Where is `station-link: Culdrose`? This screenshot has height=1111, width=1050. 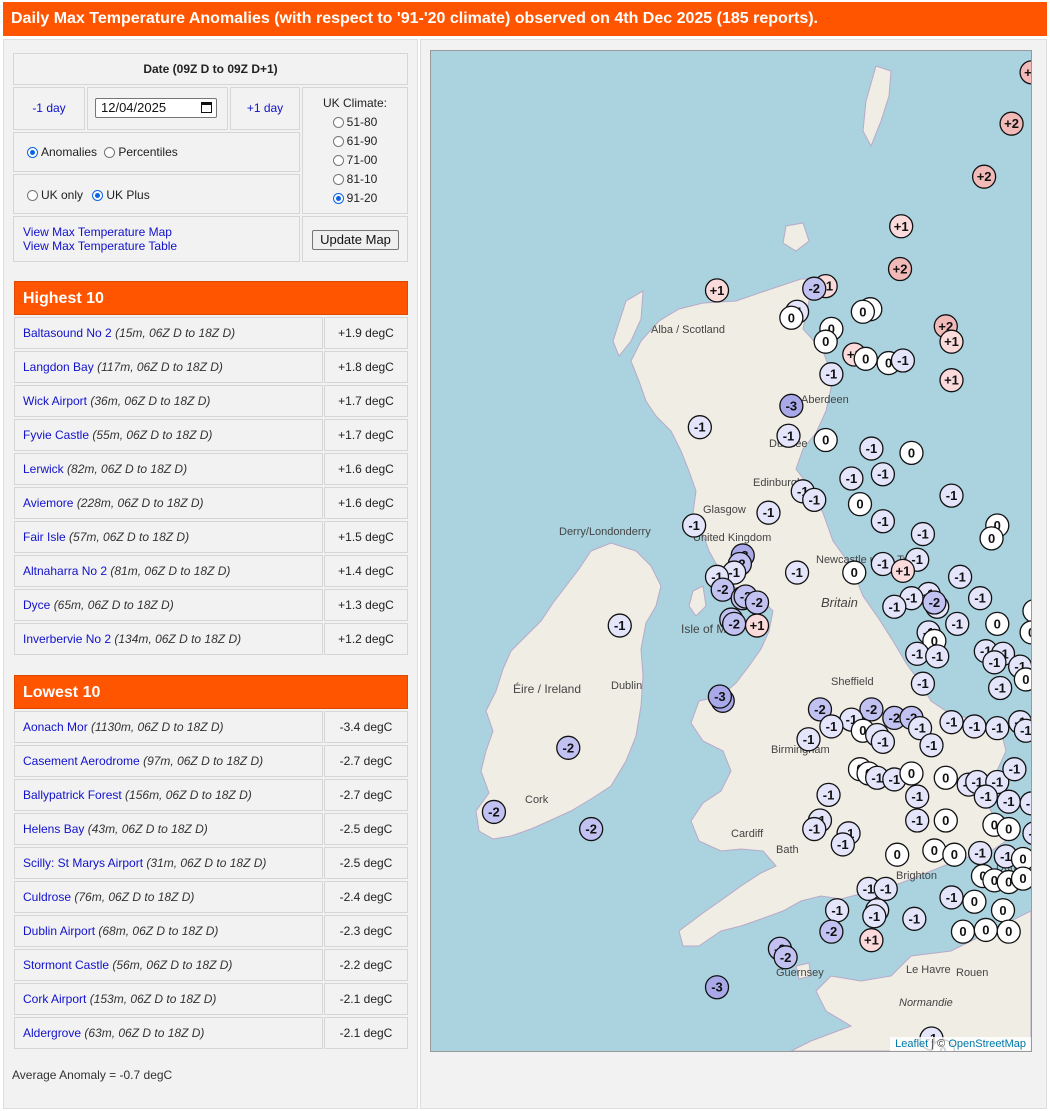
station-link: Culdrose is located at coordinates (47, 897).